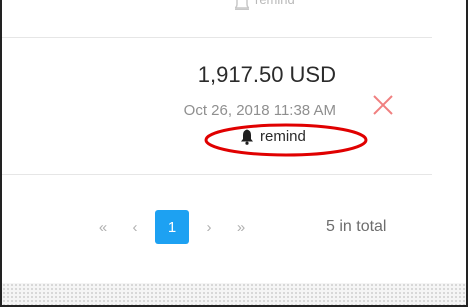  What do you see at coordinates (241, 227) in the screenshot?
I see `last-page-button: »` at bounding box center [241, 227].